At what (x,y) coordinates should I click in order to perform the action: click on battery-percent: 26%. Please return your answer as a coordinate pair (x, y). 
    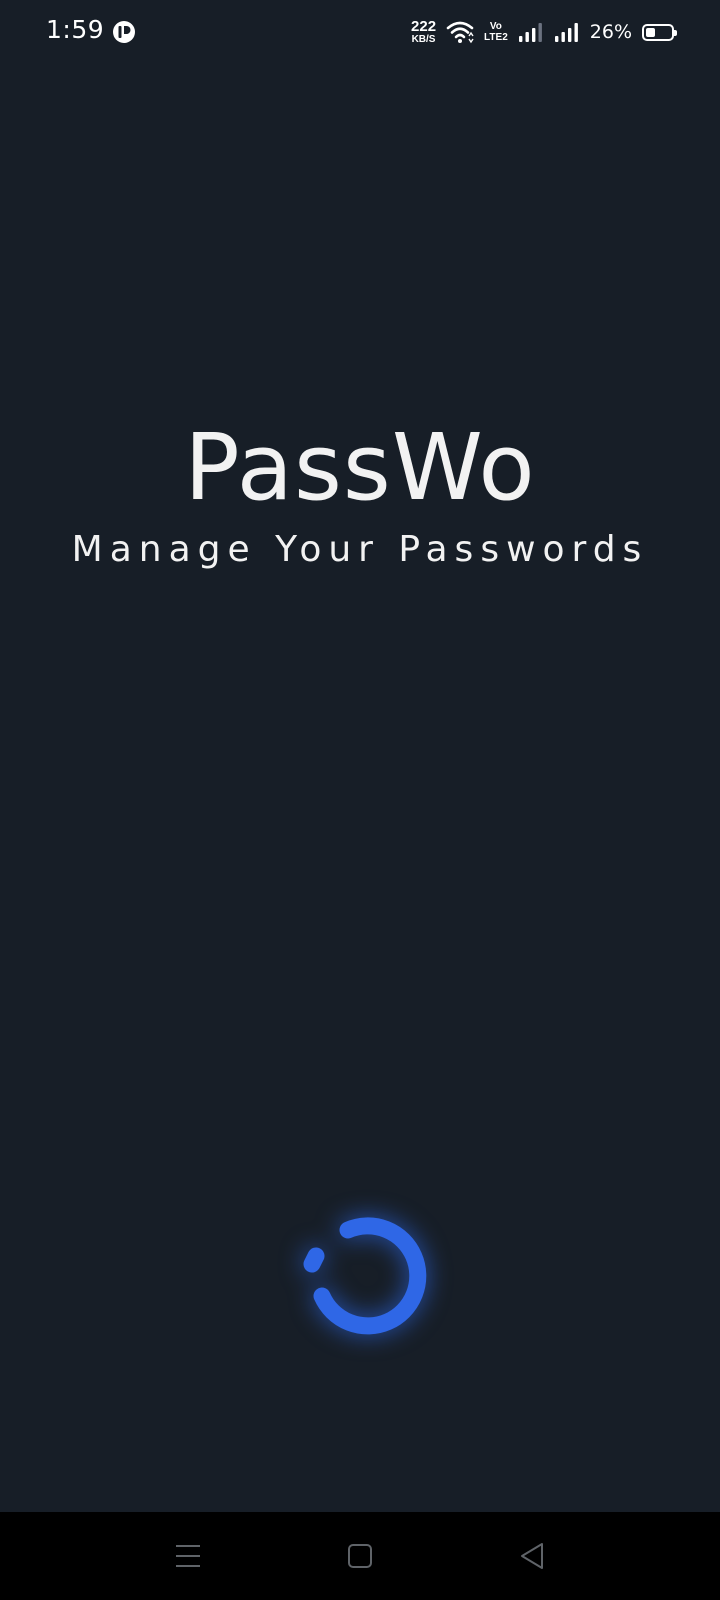
    Looking at the image, I should click on (610, 32).